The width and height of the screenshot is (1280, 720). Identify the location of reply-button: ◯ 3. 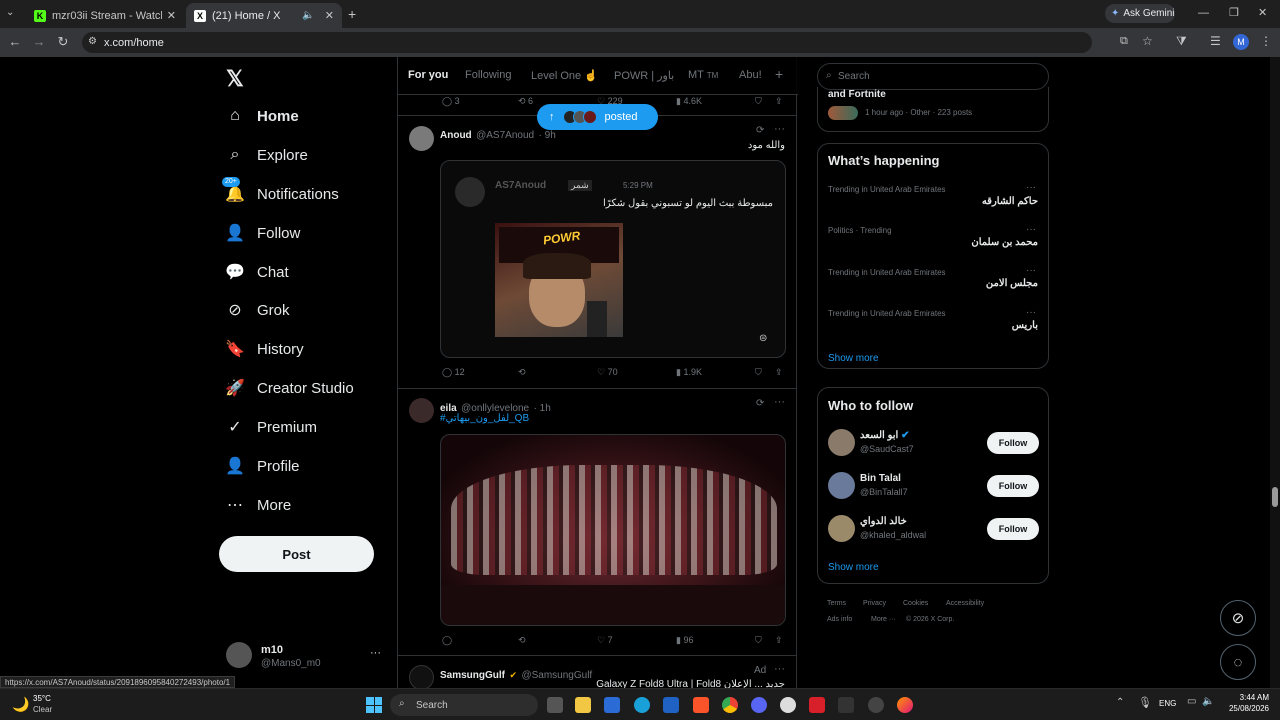
(451, 101).